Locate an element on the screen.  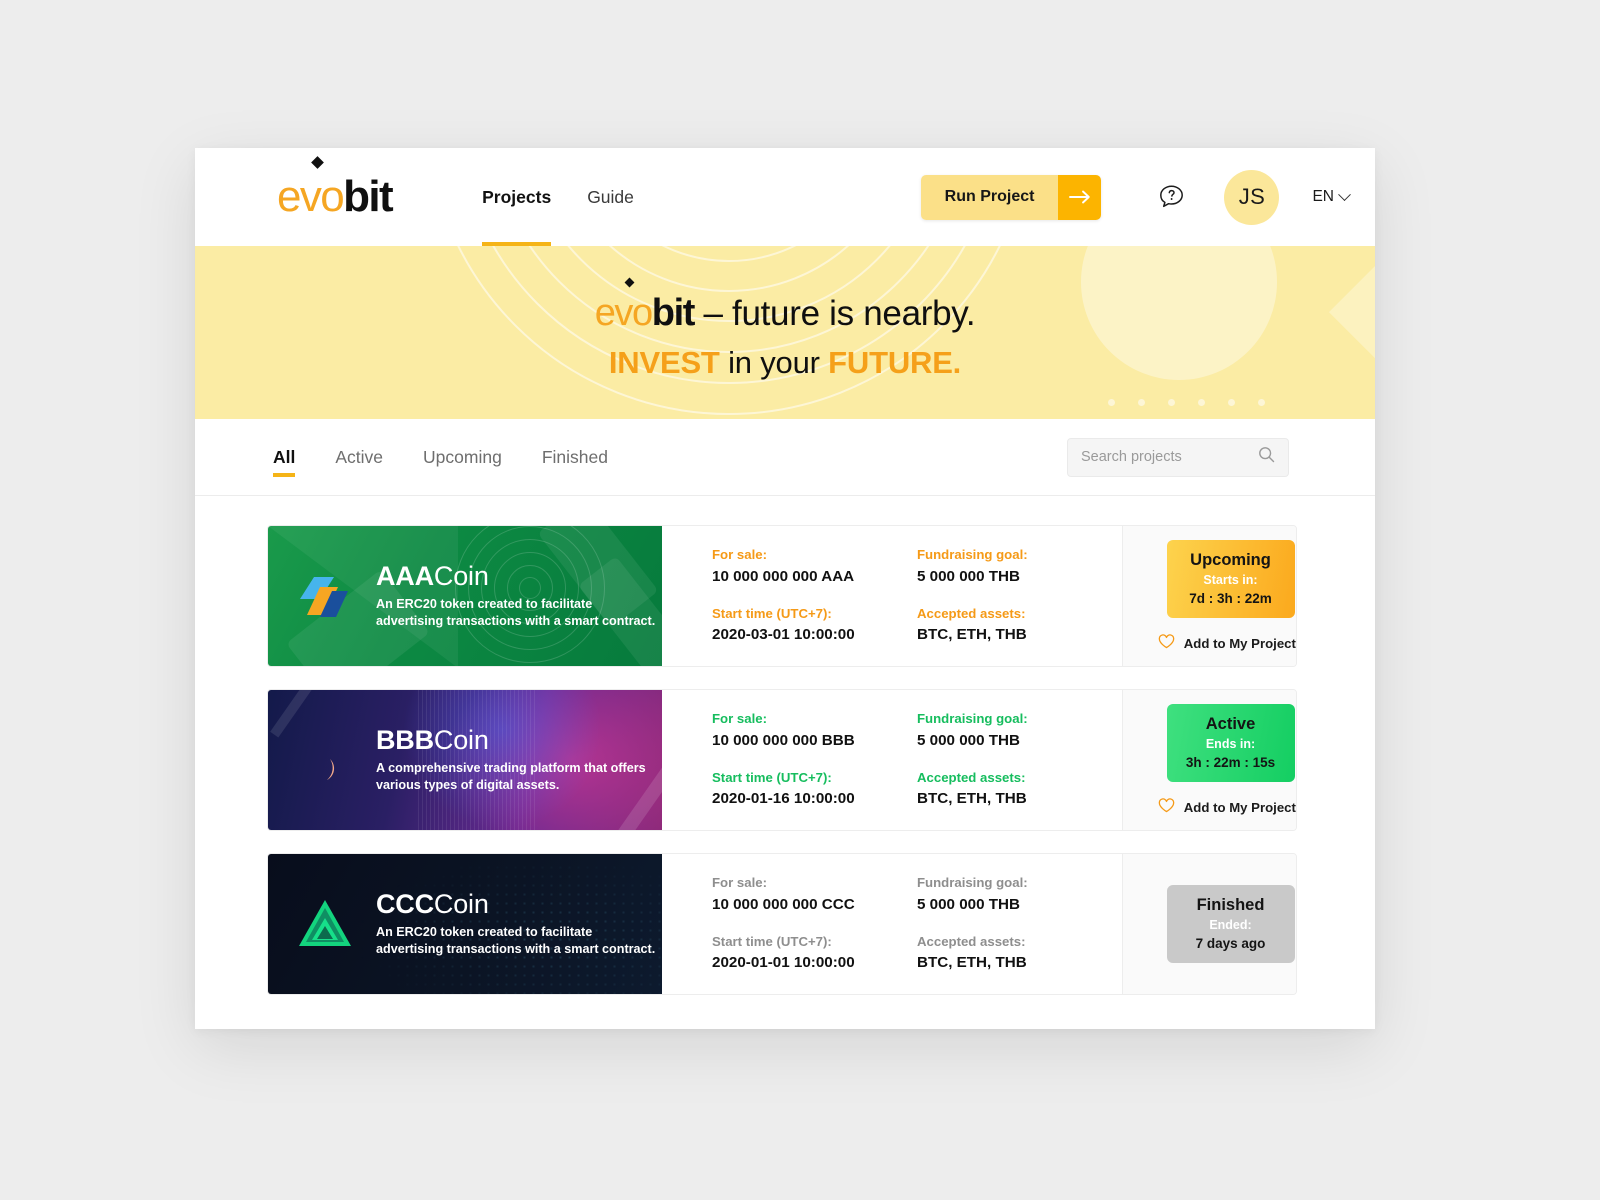
aaacoin-logo-icon is located at coordinates (325, 596).